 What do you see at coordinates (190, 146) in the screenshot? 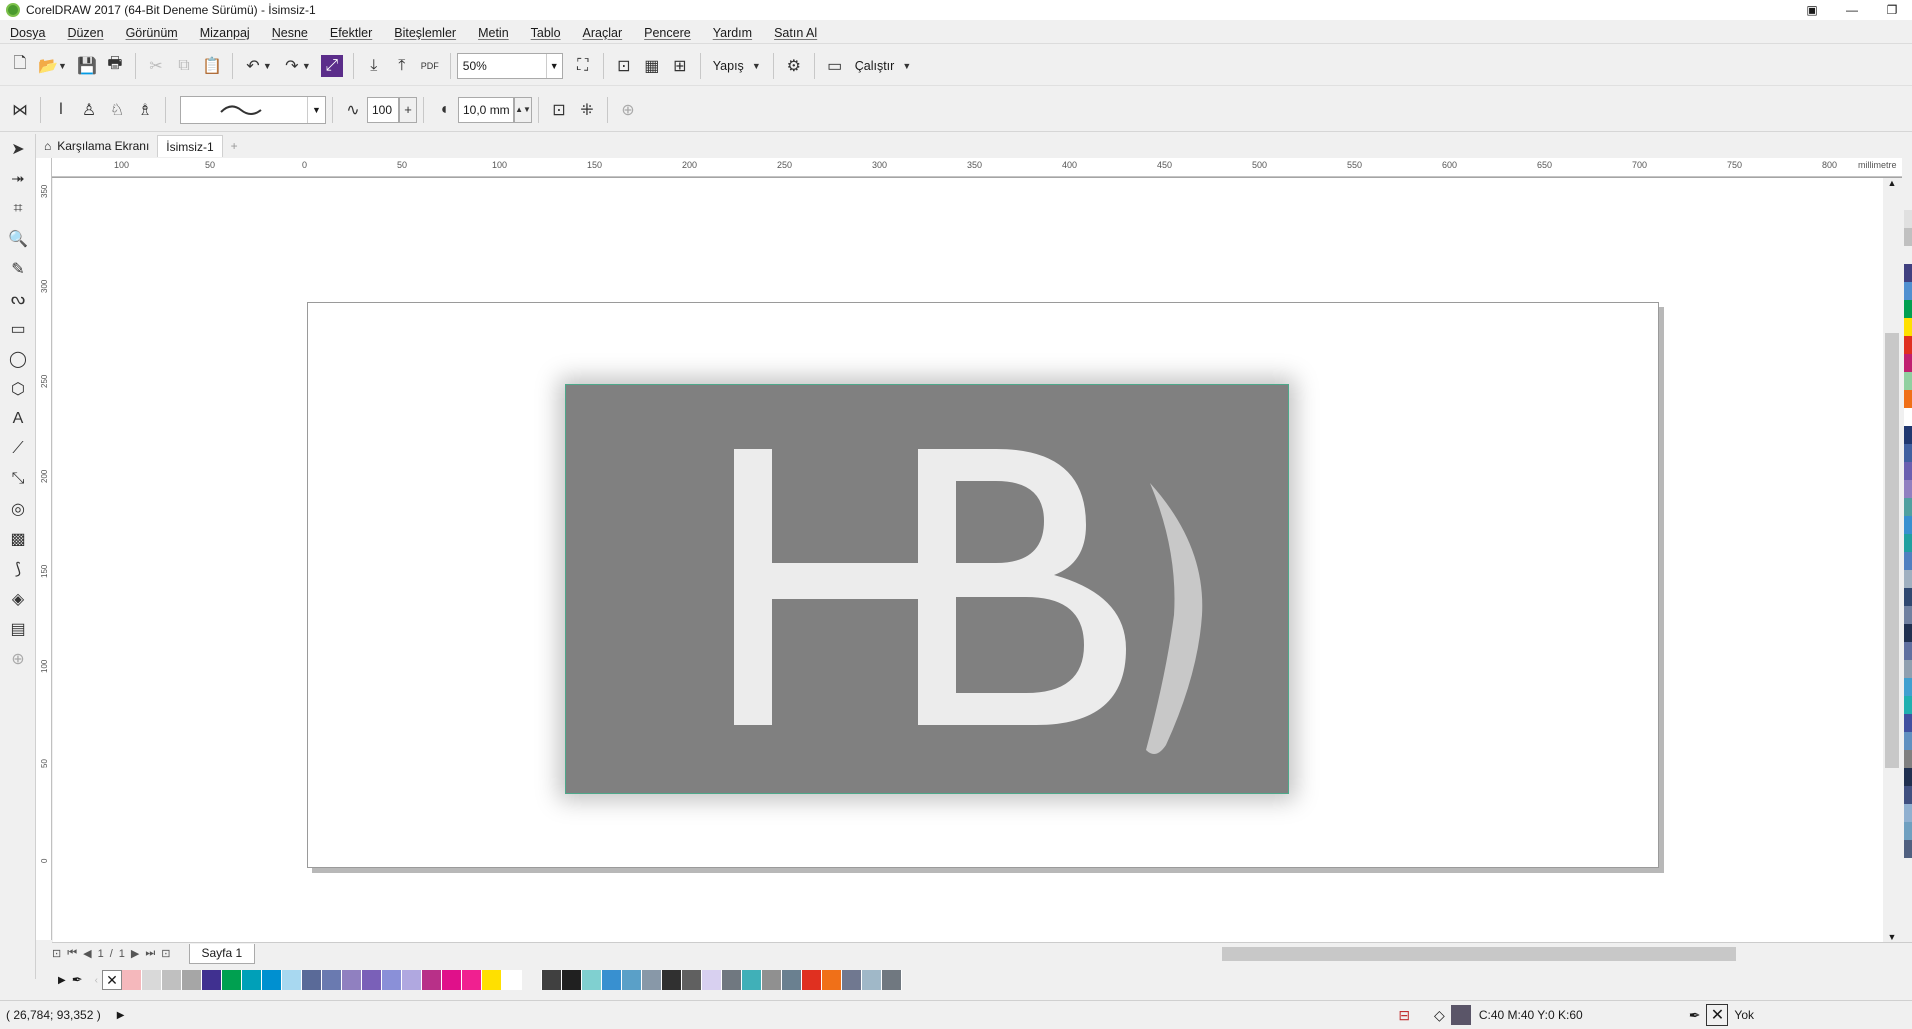
I see `tab-document: İsimsiz-1` at bounding box center [190, 146].